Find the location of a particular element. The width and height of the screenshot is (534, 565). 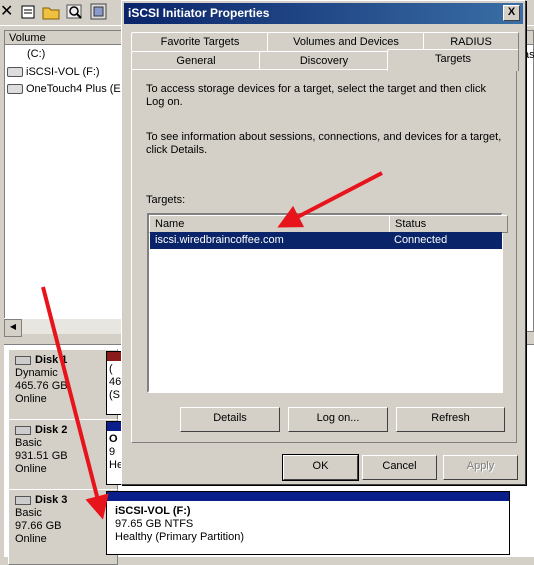

dialog-title-bar: iSCSI Initiator Properties X is located at coordinates (323, 13).